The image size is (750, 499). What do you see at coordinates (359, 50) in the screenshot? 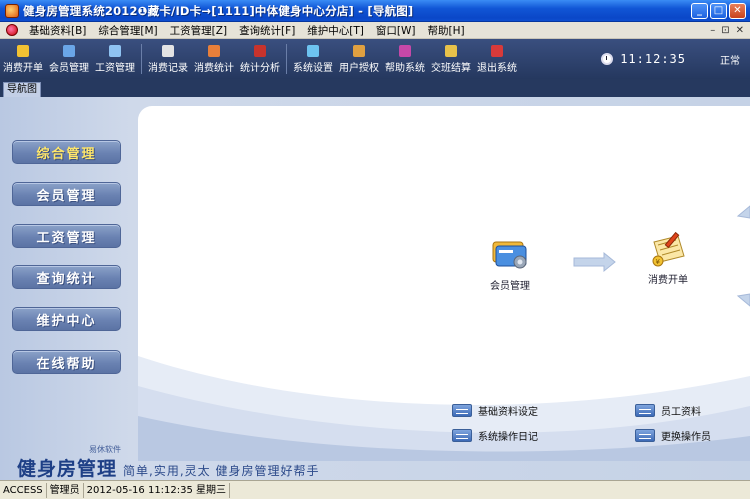
I see `user-auth-icon` at bounding box center [359, 50].